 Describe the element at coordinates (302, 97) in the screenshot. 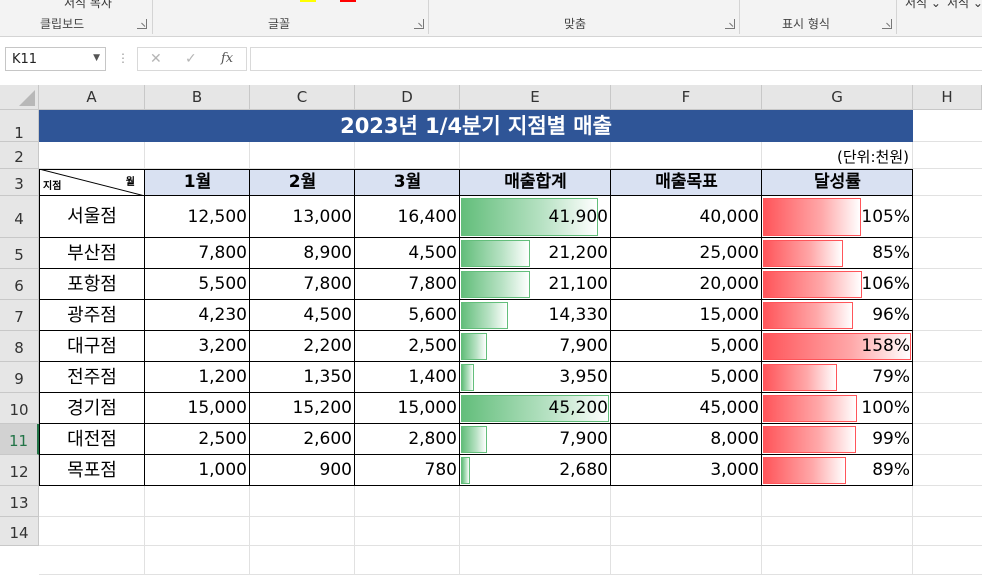

I see `column-header-c: C` at that location.